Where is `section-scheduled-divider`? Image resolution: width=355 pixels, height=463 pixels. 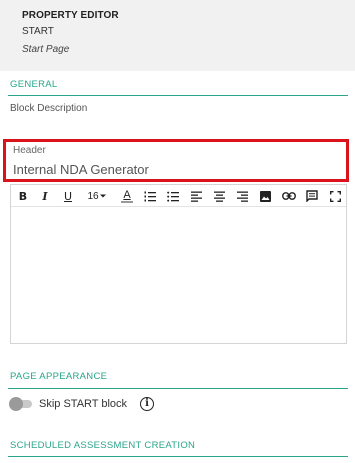 section-scheduled-divider is located at coordinates (178, 456).